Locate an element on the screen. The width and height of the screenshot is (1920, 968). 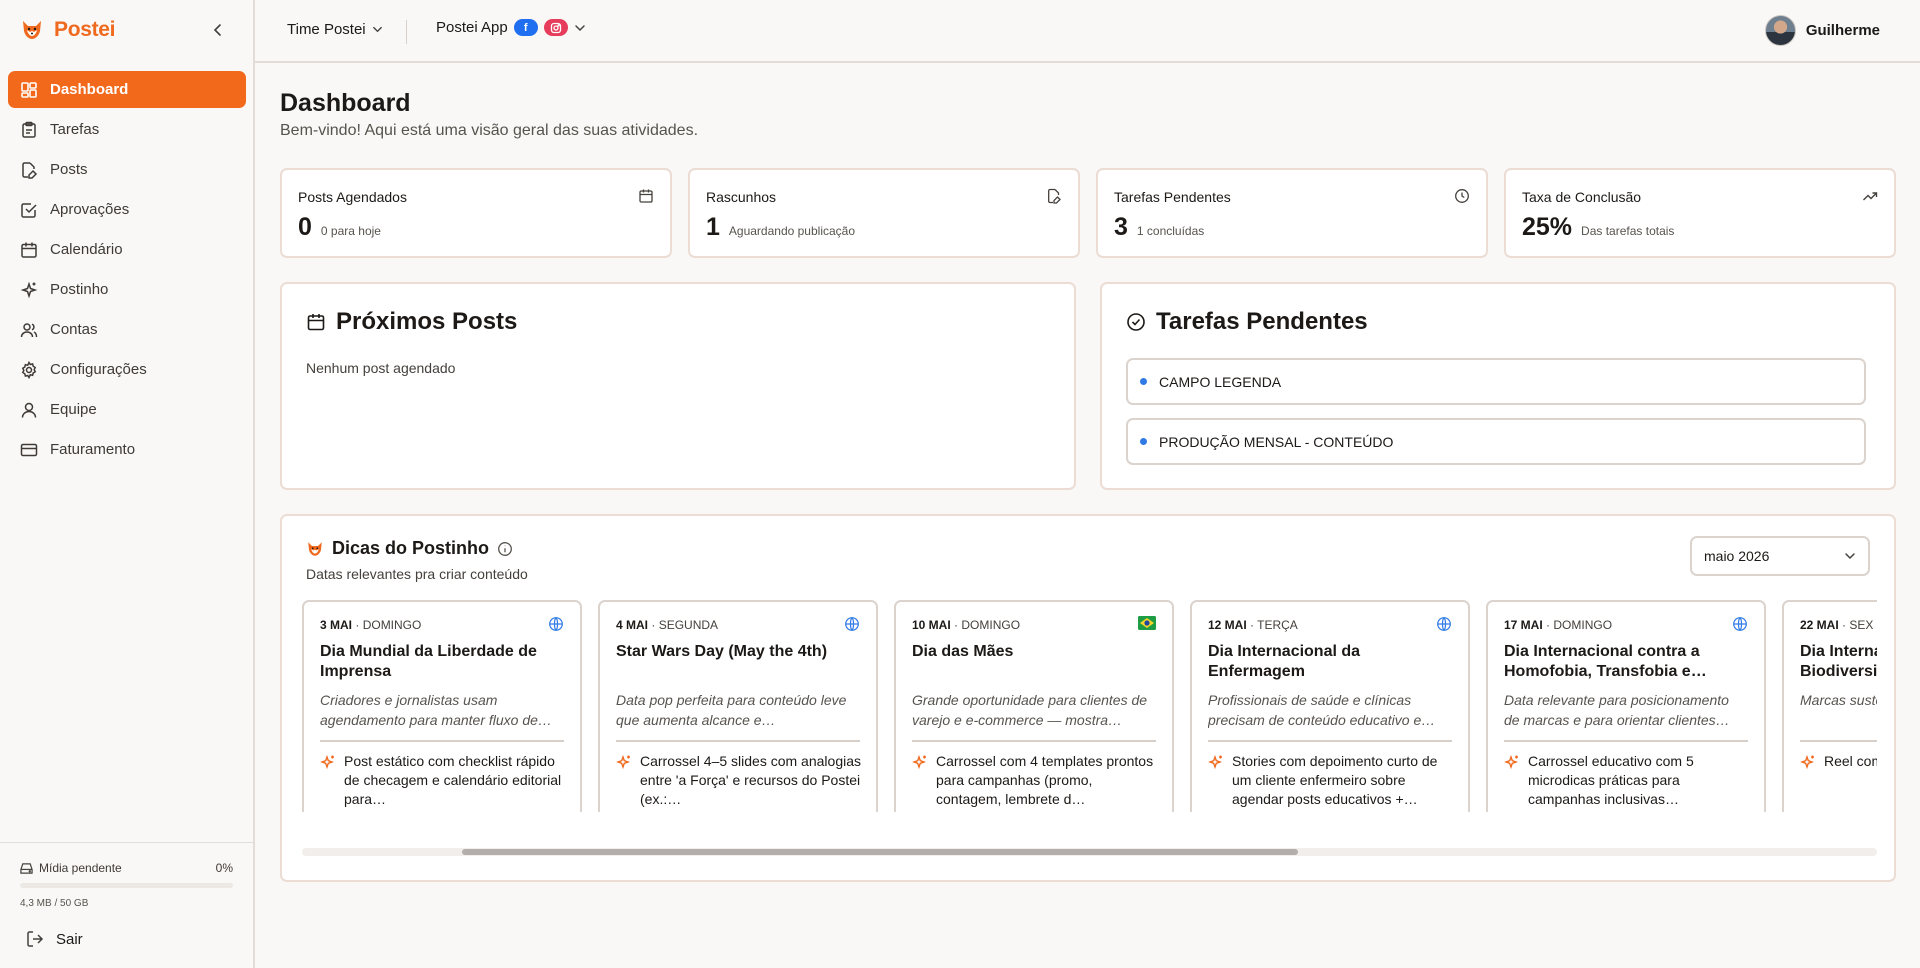
clock-icon is located at coordinates (1462, 196).